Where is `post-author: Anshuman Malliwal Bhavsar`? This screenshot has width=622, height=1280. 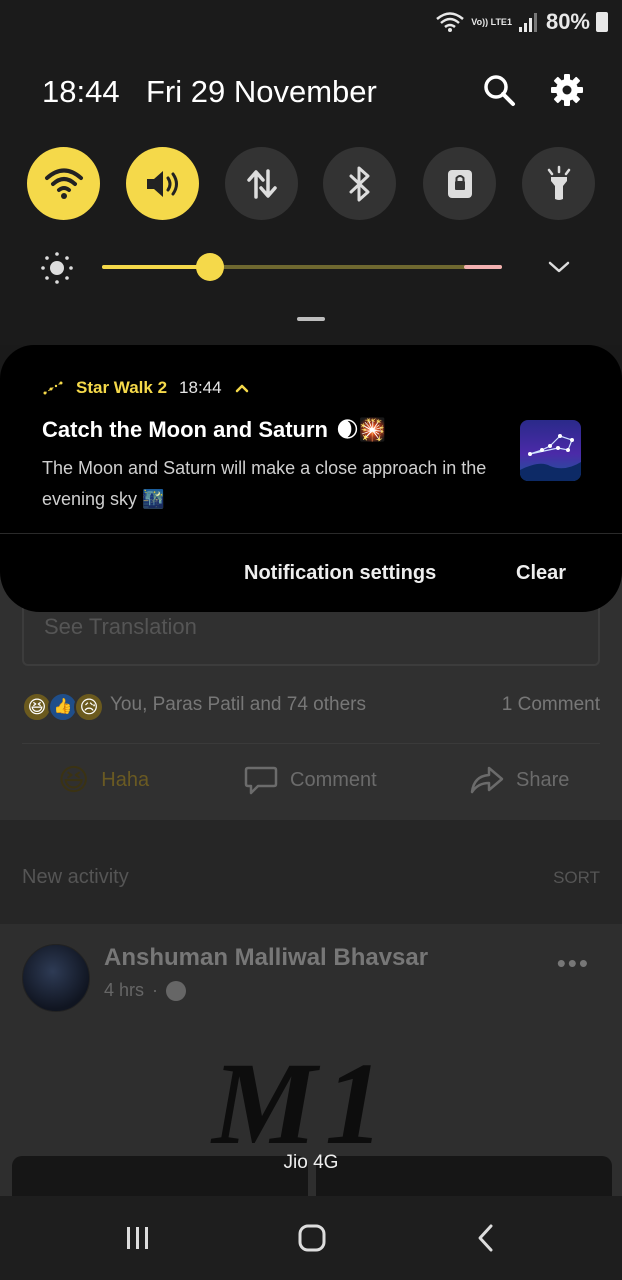
post-author: Anshuman Malliwal Bhavsar is located at coordinates (266, 958).